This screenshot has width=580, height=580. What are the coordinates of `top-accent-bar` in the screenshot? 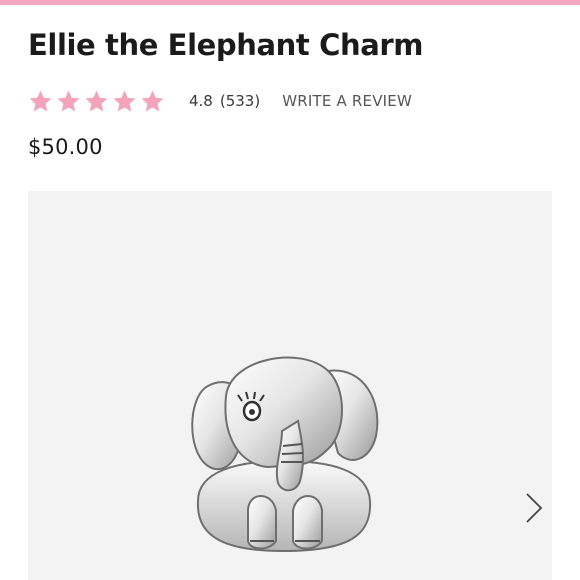 It's located at (290, 2).